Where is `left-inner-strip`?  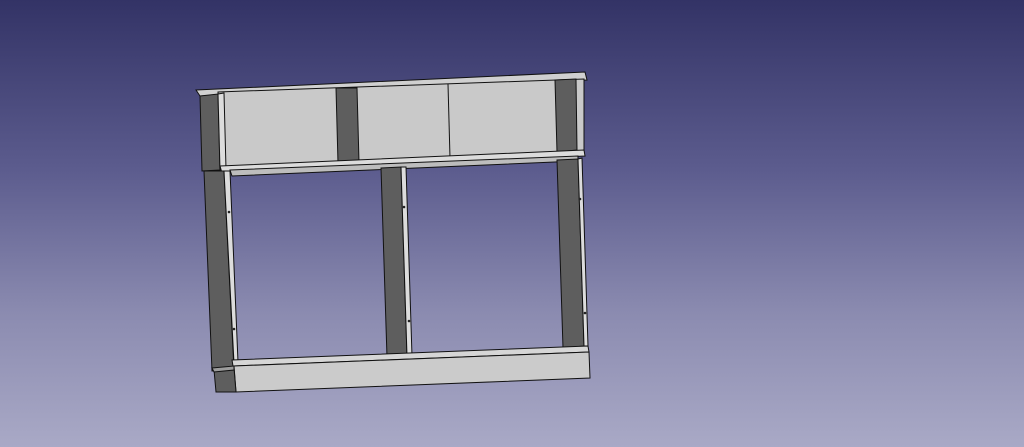 left-inner-strip is located at coordinates (222, 131).